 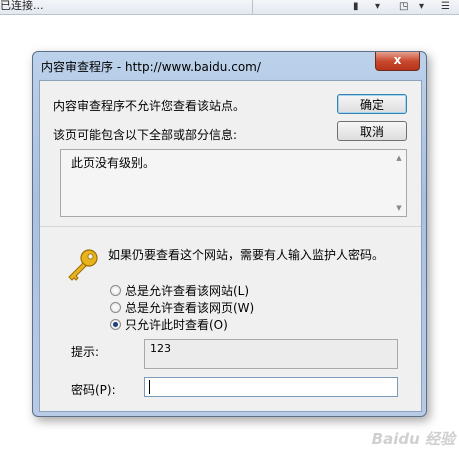 I want to click on hint-label: 提示:, so click(x=85, y=352).